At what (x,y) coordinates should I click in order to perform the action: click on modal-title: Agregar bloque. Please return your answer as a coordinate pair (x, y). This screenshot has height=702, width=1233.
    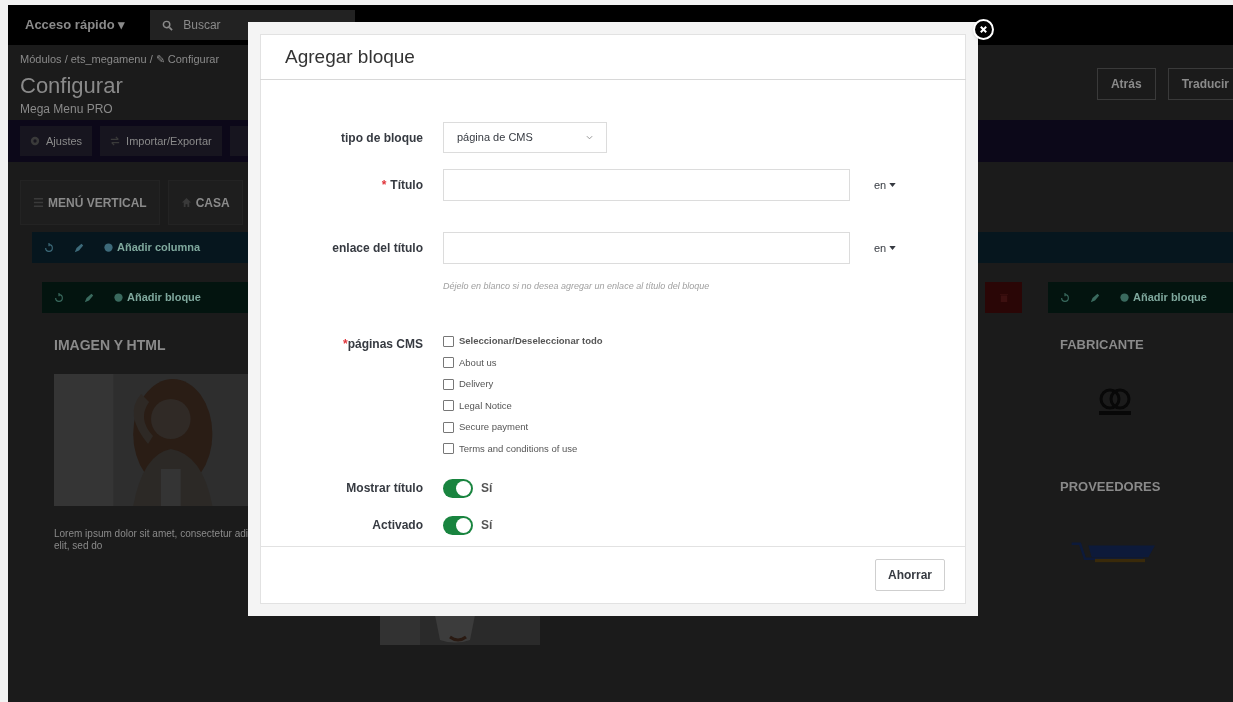
    Looking at the image, I should click on (350, 56).